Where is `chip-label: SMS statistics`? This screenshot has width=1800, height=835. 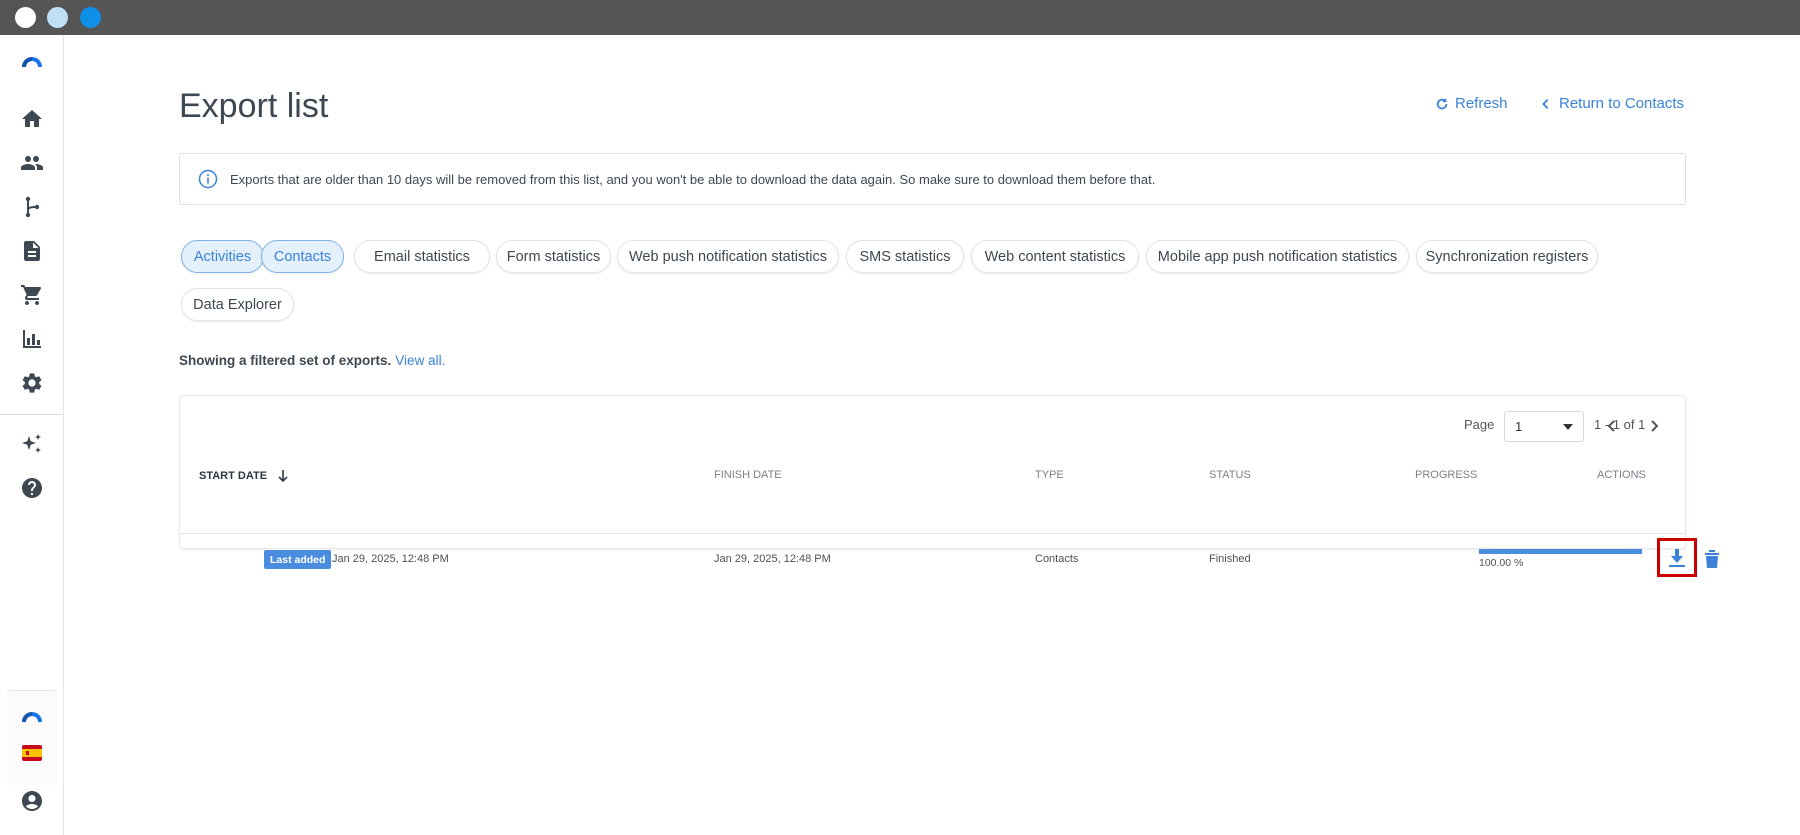
chip-label: SMS statistics is located at coordinates (905, 256).